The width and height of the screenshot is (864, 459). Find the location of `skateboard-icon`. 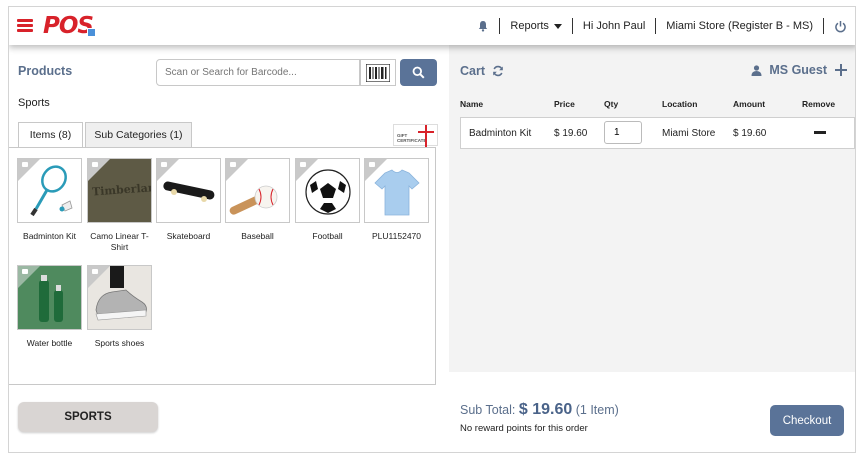

skateboard-icon is located at coordinates (188, 190).